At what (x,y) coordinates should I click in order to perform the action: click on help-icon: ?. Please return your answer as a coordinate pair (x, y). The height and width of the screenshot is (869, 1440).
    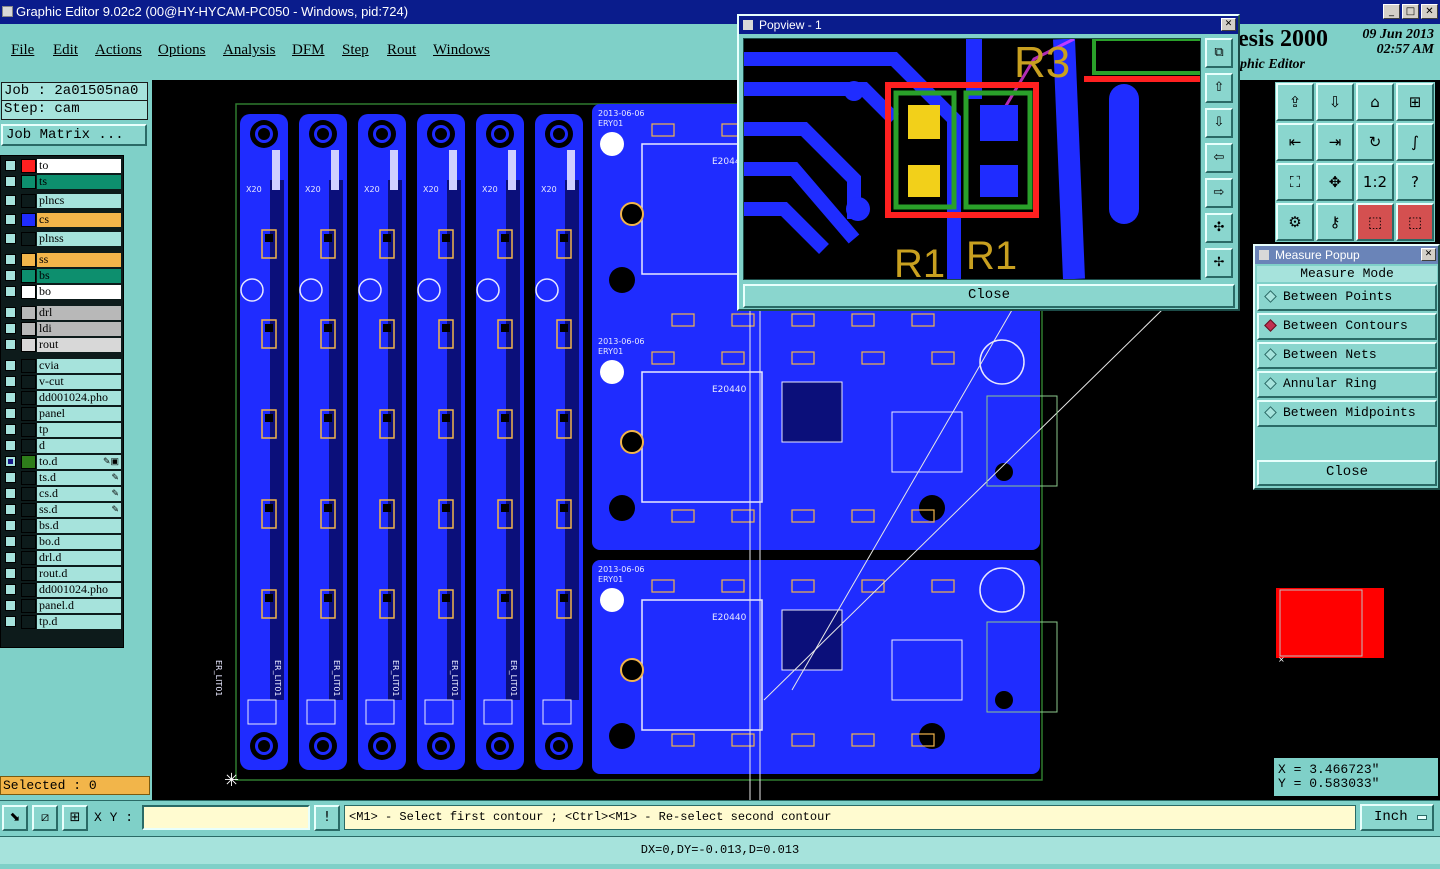
    Looking at the image, I should click on (1415, 182).